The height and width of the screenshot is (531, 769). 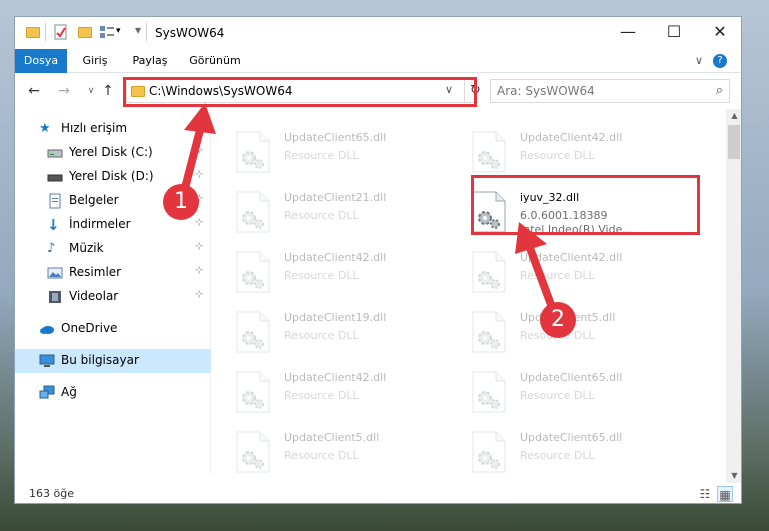 What do you see at coordinates (558, 320) in the screenshot?
I see `annotation-badge-2: 2` at bounding box center [558, 320].